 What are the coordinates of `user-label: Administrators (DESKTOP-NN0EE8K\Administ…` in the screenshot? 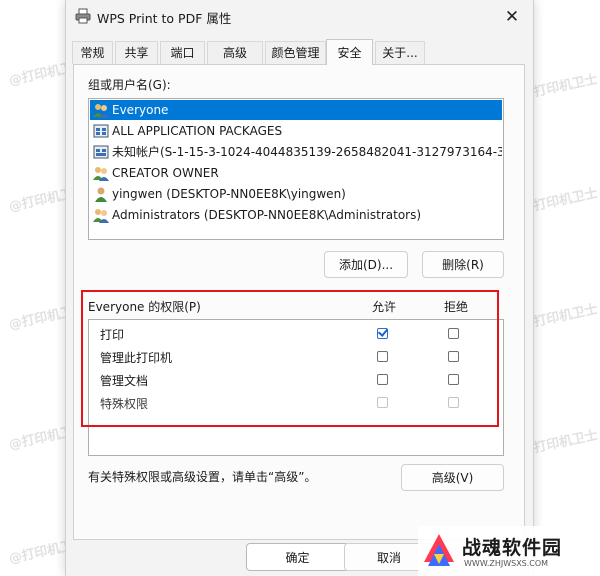 It's located at (267, 215).